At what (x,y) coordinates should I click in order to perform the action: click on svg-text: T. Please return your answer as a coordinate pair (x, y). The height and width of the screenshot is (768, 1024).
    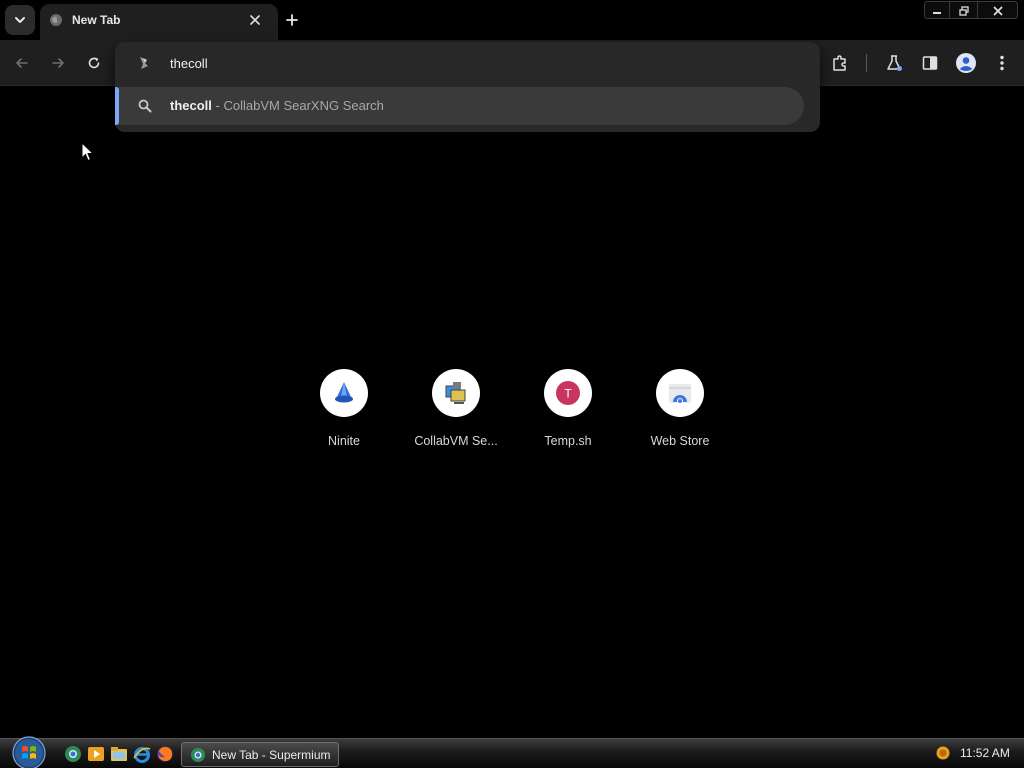
    Looking at the image, I should click on (568, 394).